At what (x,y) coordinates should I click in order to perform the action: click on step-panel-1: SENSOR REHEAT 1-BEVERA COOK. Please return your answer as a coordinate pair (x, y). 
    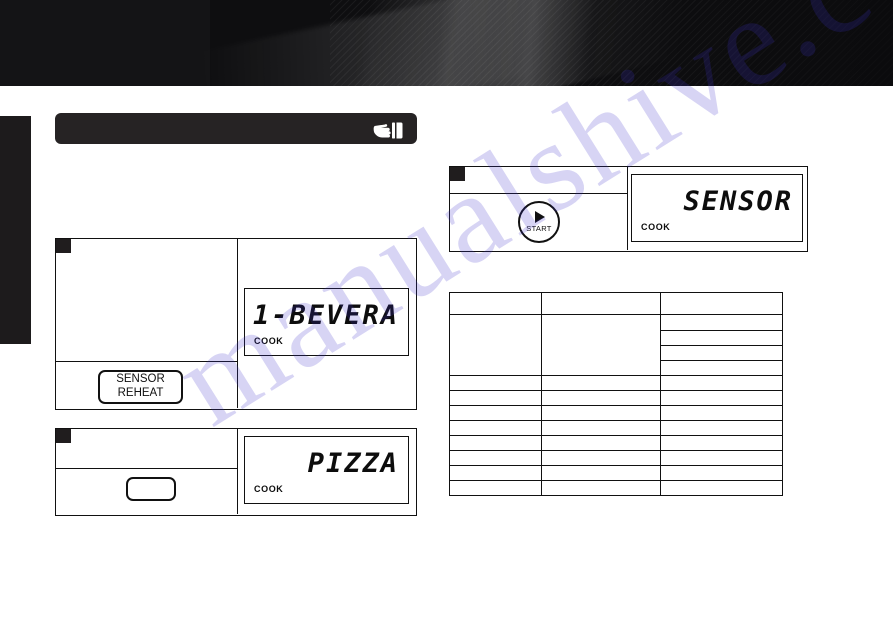
    Looking at the image, I should click on (236, 324).